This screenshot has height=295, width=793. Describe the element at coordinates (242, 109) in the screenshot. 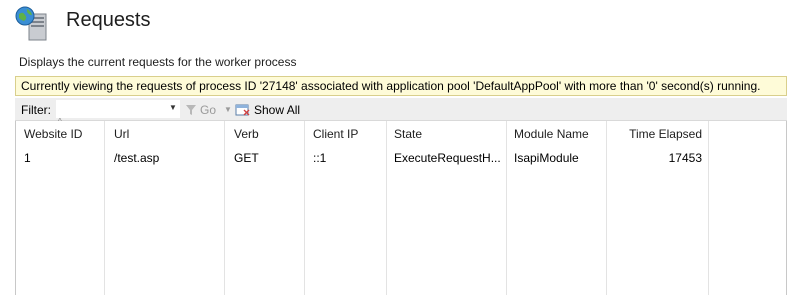

I see `show-all-icon` at that location.